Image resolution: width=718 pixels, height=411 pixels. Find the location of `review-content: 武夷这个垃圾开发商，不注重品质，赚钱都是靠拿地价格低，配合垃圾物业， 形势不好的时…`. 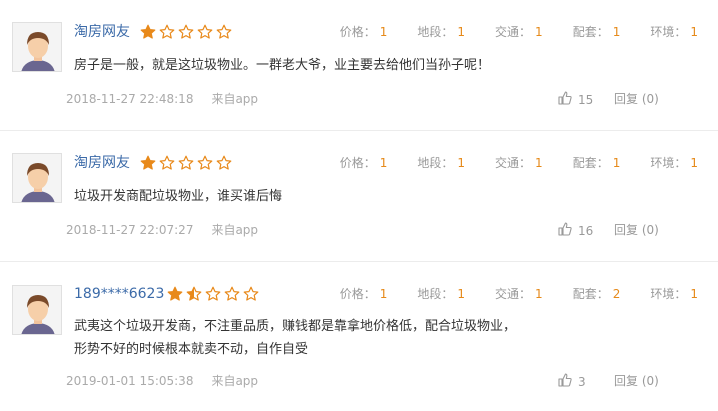

review-content: 武夷这个垃圾开发商，不注重品质，赚钱都是靠拿地价格低，配合垃圾物业， 形势不好的时… is located at coordinates (354, 338).